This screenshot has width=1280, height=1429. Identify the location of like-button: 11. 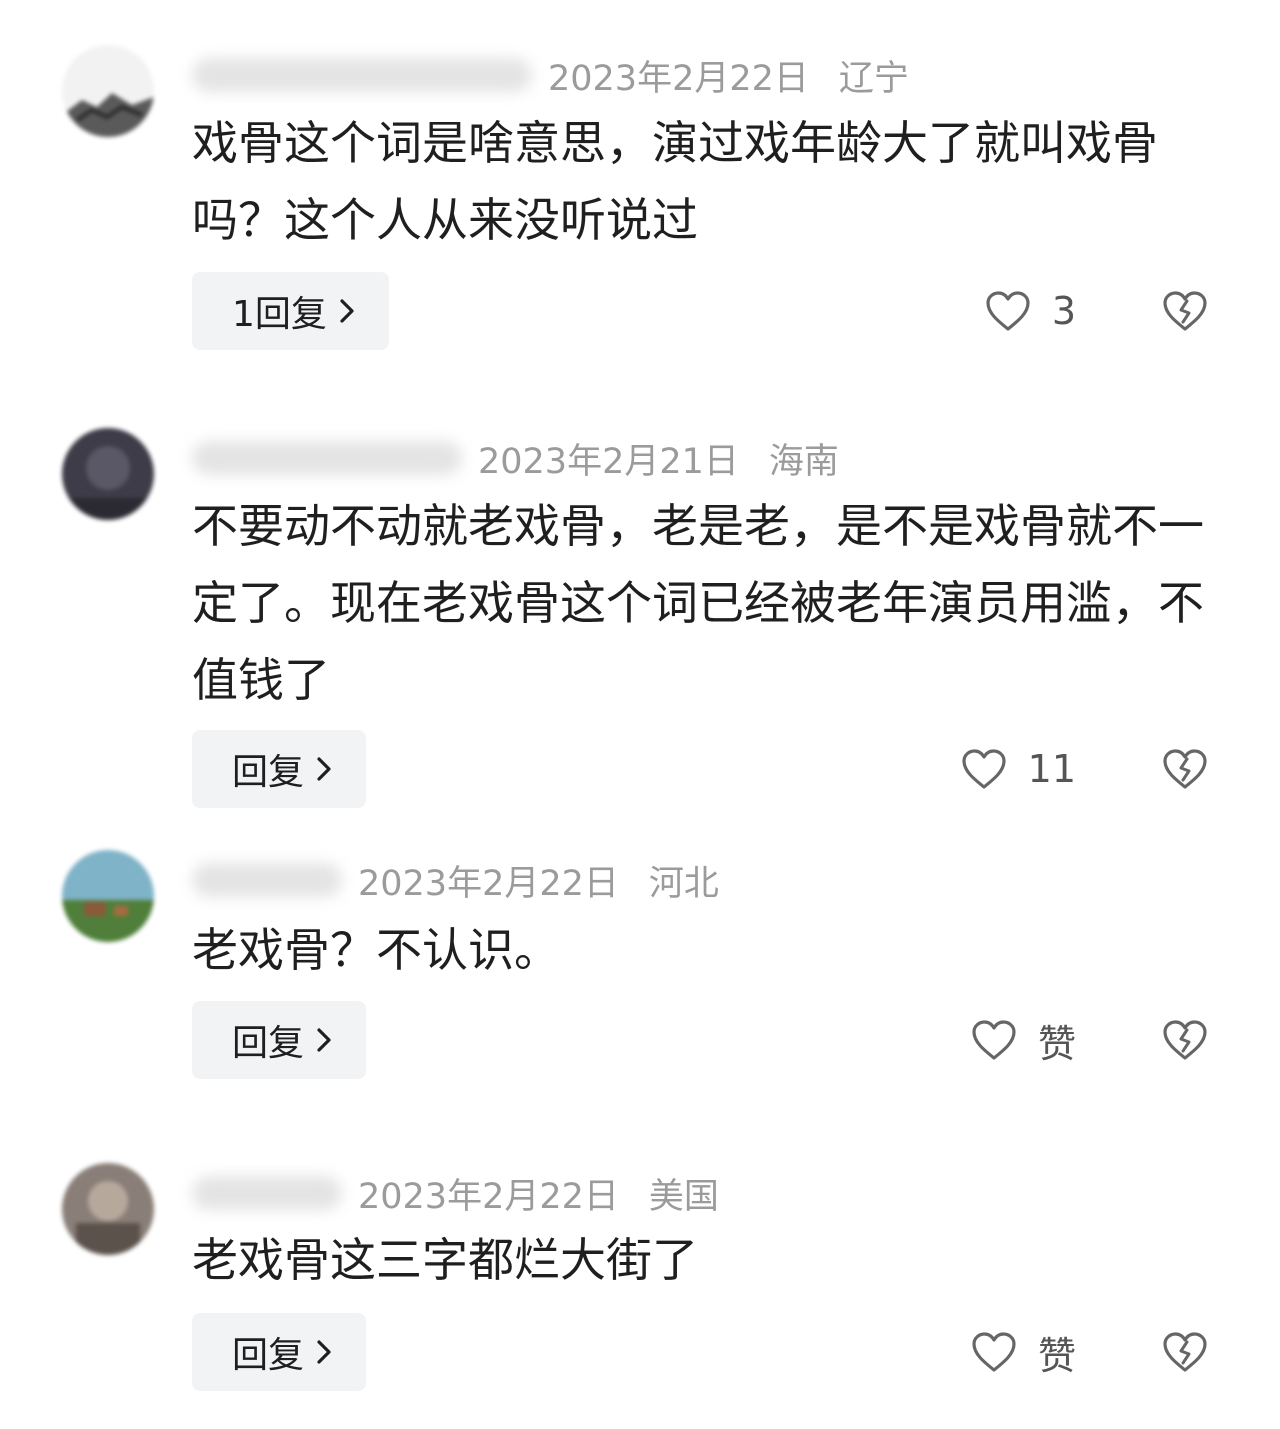
(1018, 769).